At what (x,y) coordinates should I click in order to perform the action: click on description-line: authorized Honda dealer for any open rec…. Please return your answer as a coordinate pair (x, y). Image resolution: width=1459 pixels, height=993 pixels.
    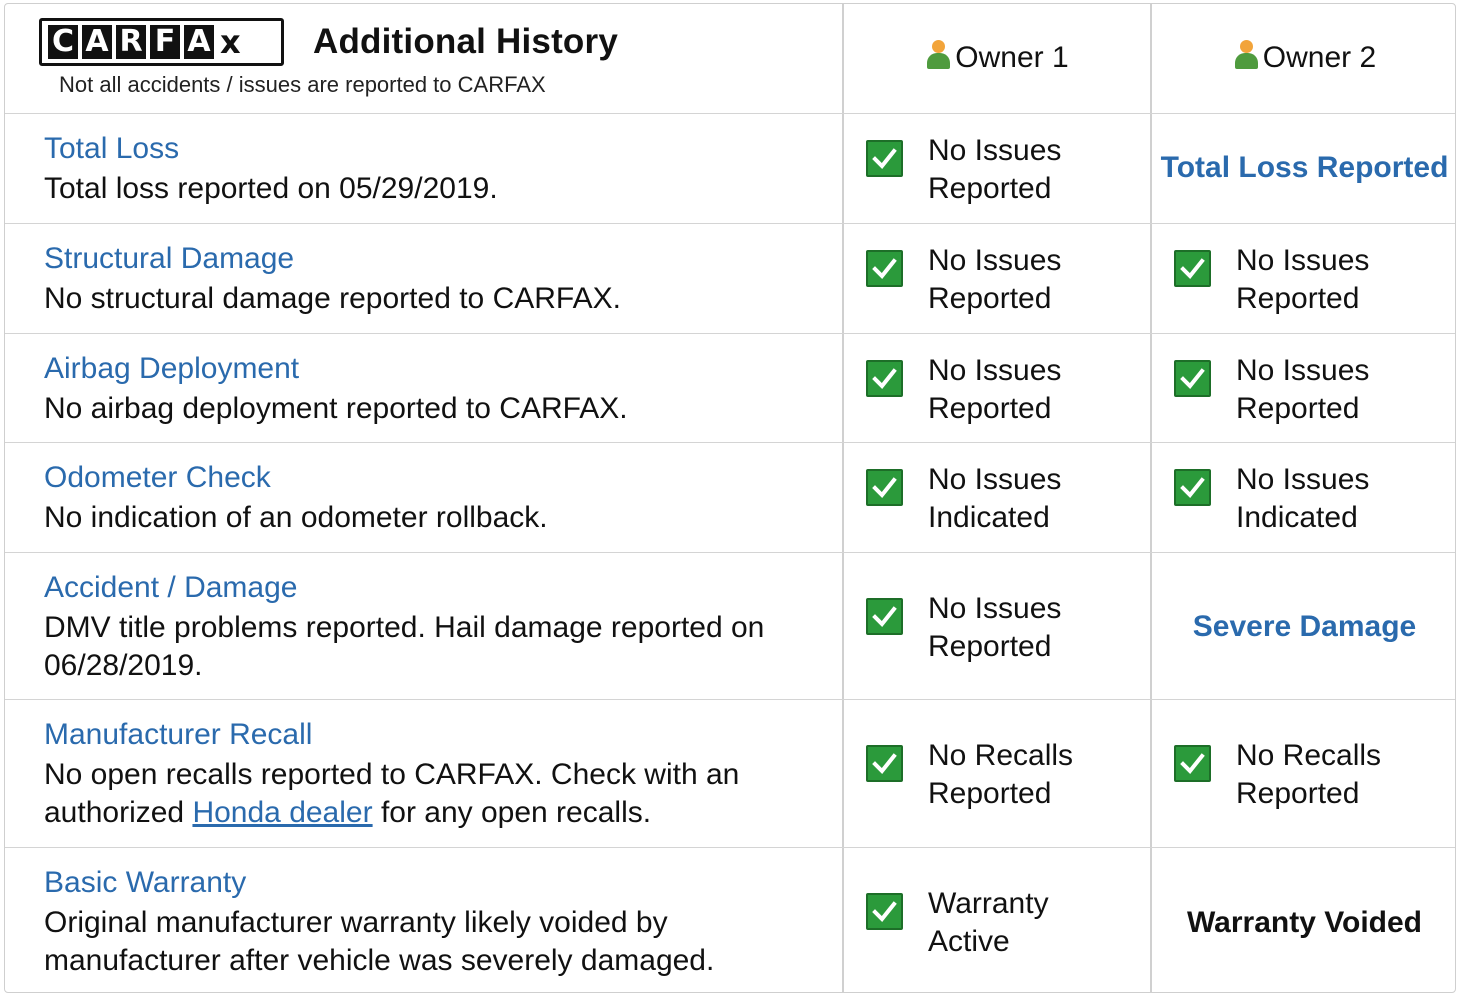
    Looking at the image, I should click on (434, 813).